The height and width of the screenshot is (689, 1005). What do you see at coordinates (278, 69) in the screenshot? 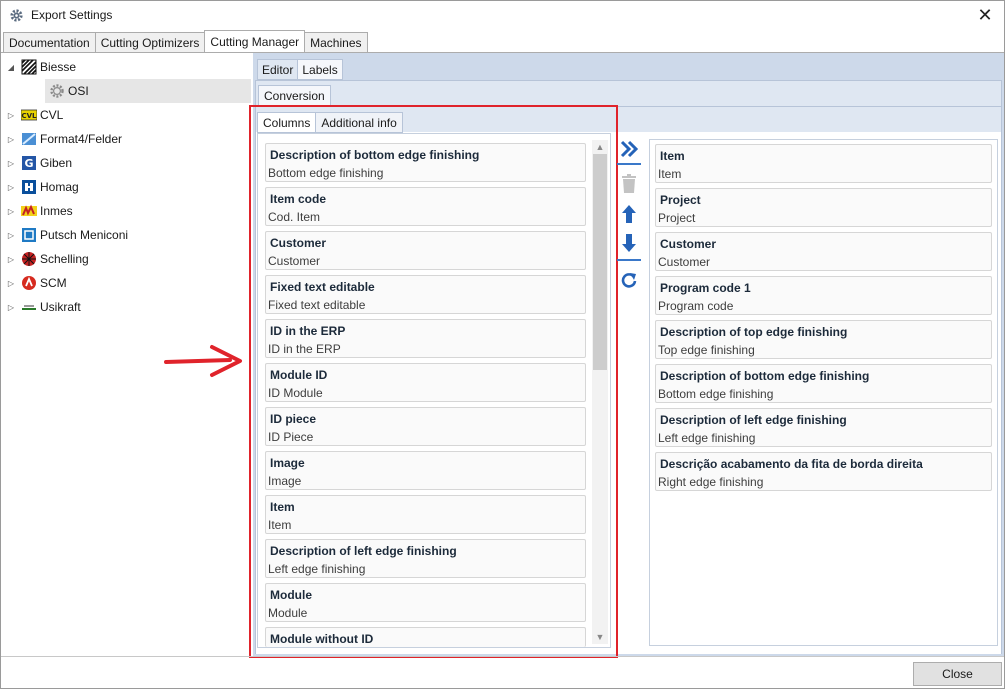
I see `tab-editor: Editor` at bounding box center [278, 69].